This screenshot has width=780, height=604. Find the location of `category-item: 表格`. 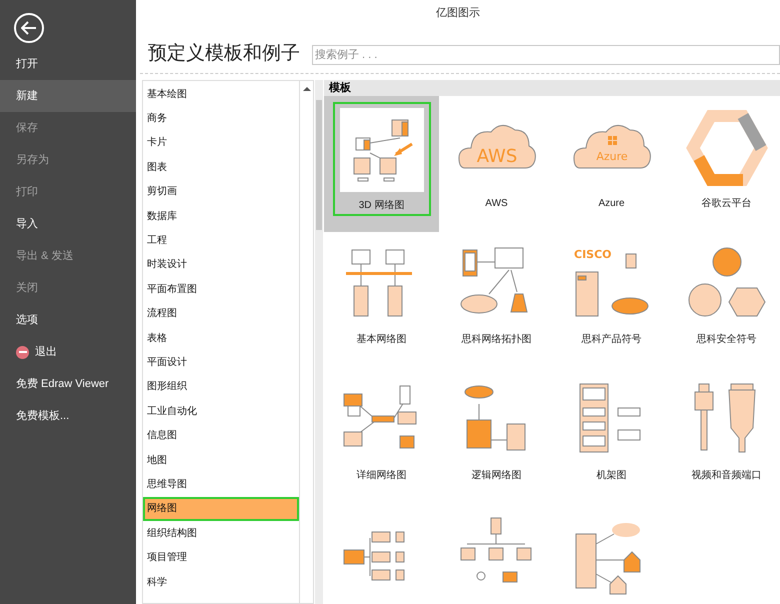

category-item: 表格 is located at coordinates (221, 338).